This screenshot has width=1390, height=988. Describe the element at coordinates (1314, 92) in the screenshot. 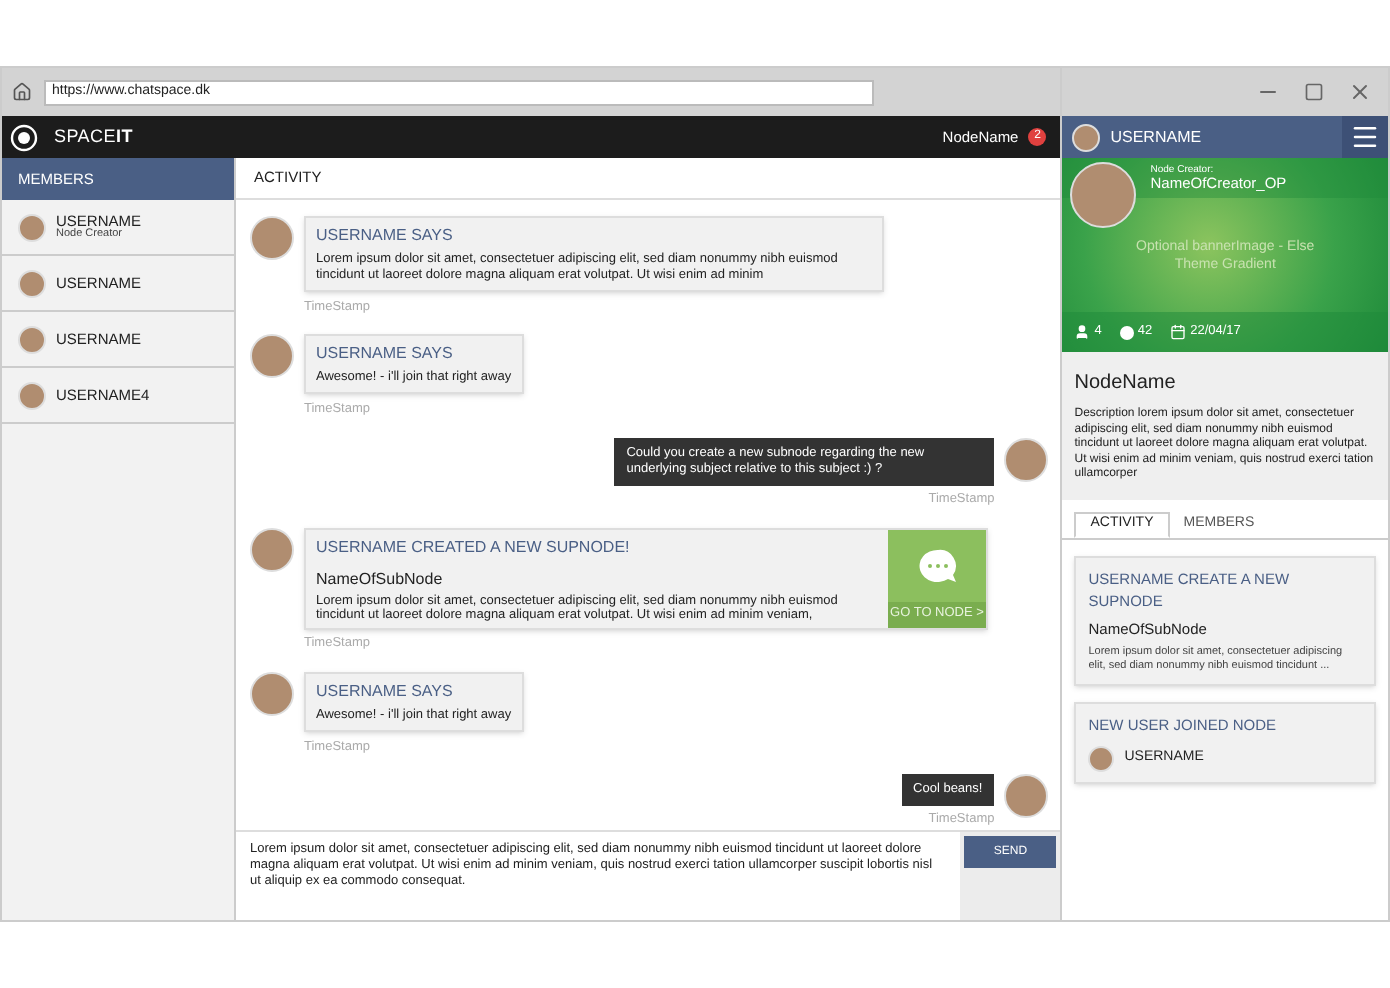

I see `maximize-icon` at that location.